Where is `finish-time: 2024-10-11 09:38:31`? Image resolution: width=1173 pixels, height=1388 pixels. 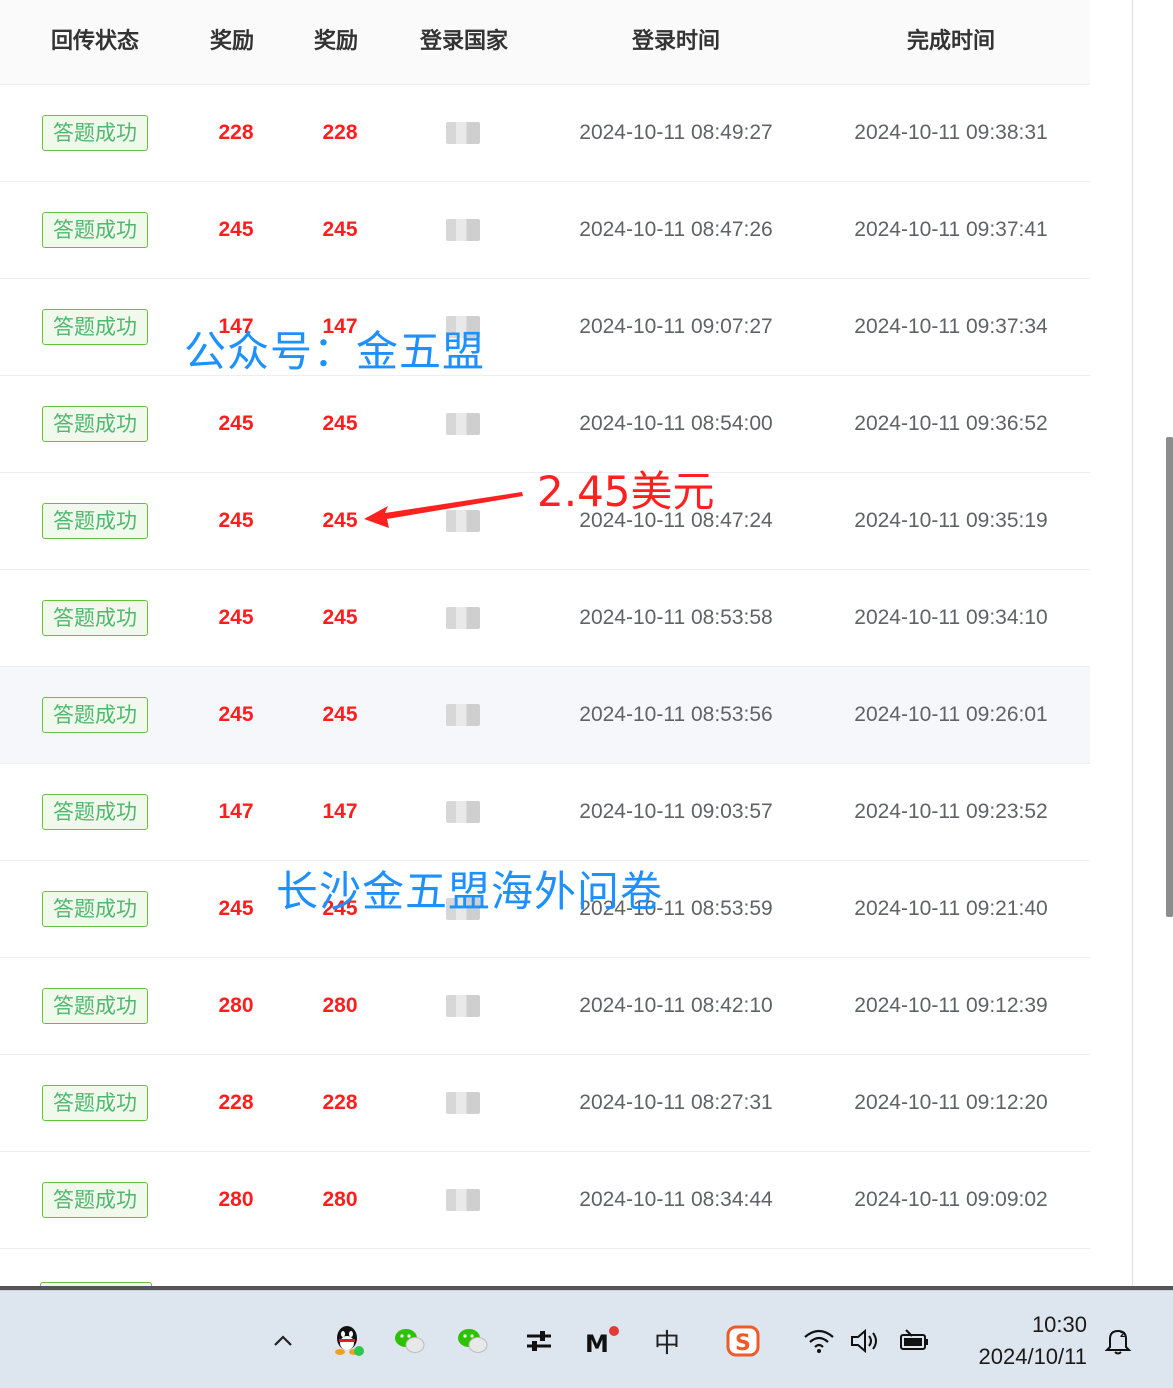
finish-time: 2024-10-11 09:38:31 is located at coordinates (951, 132).